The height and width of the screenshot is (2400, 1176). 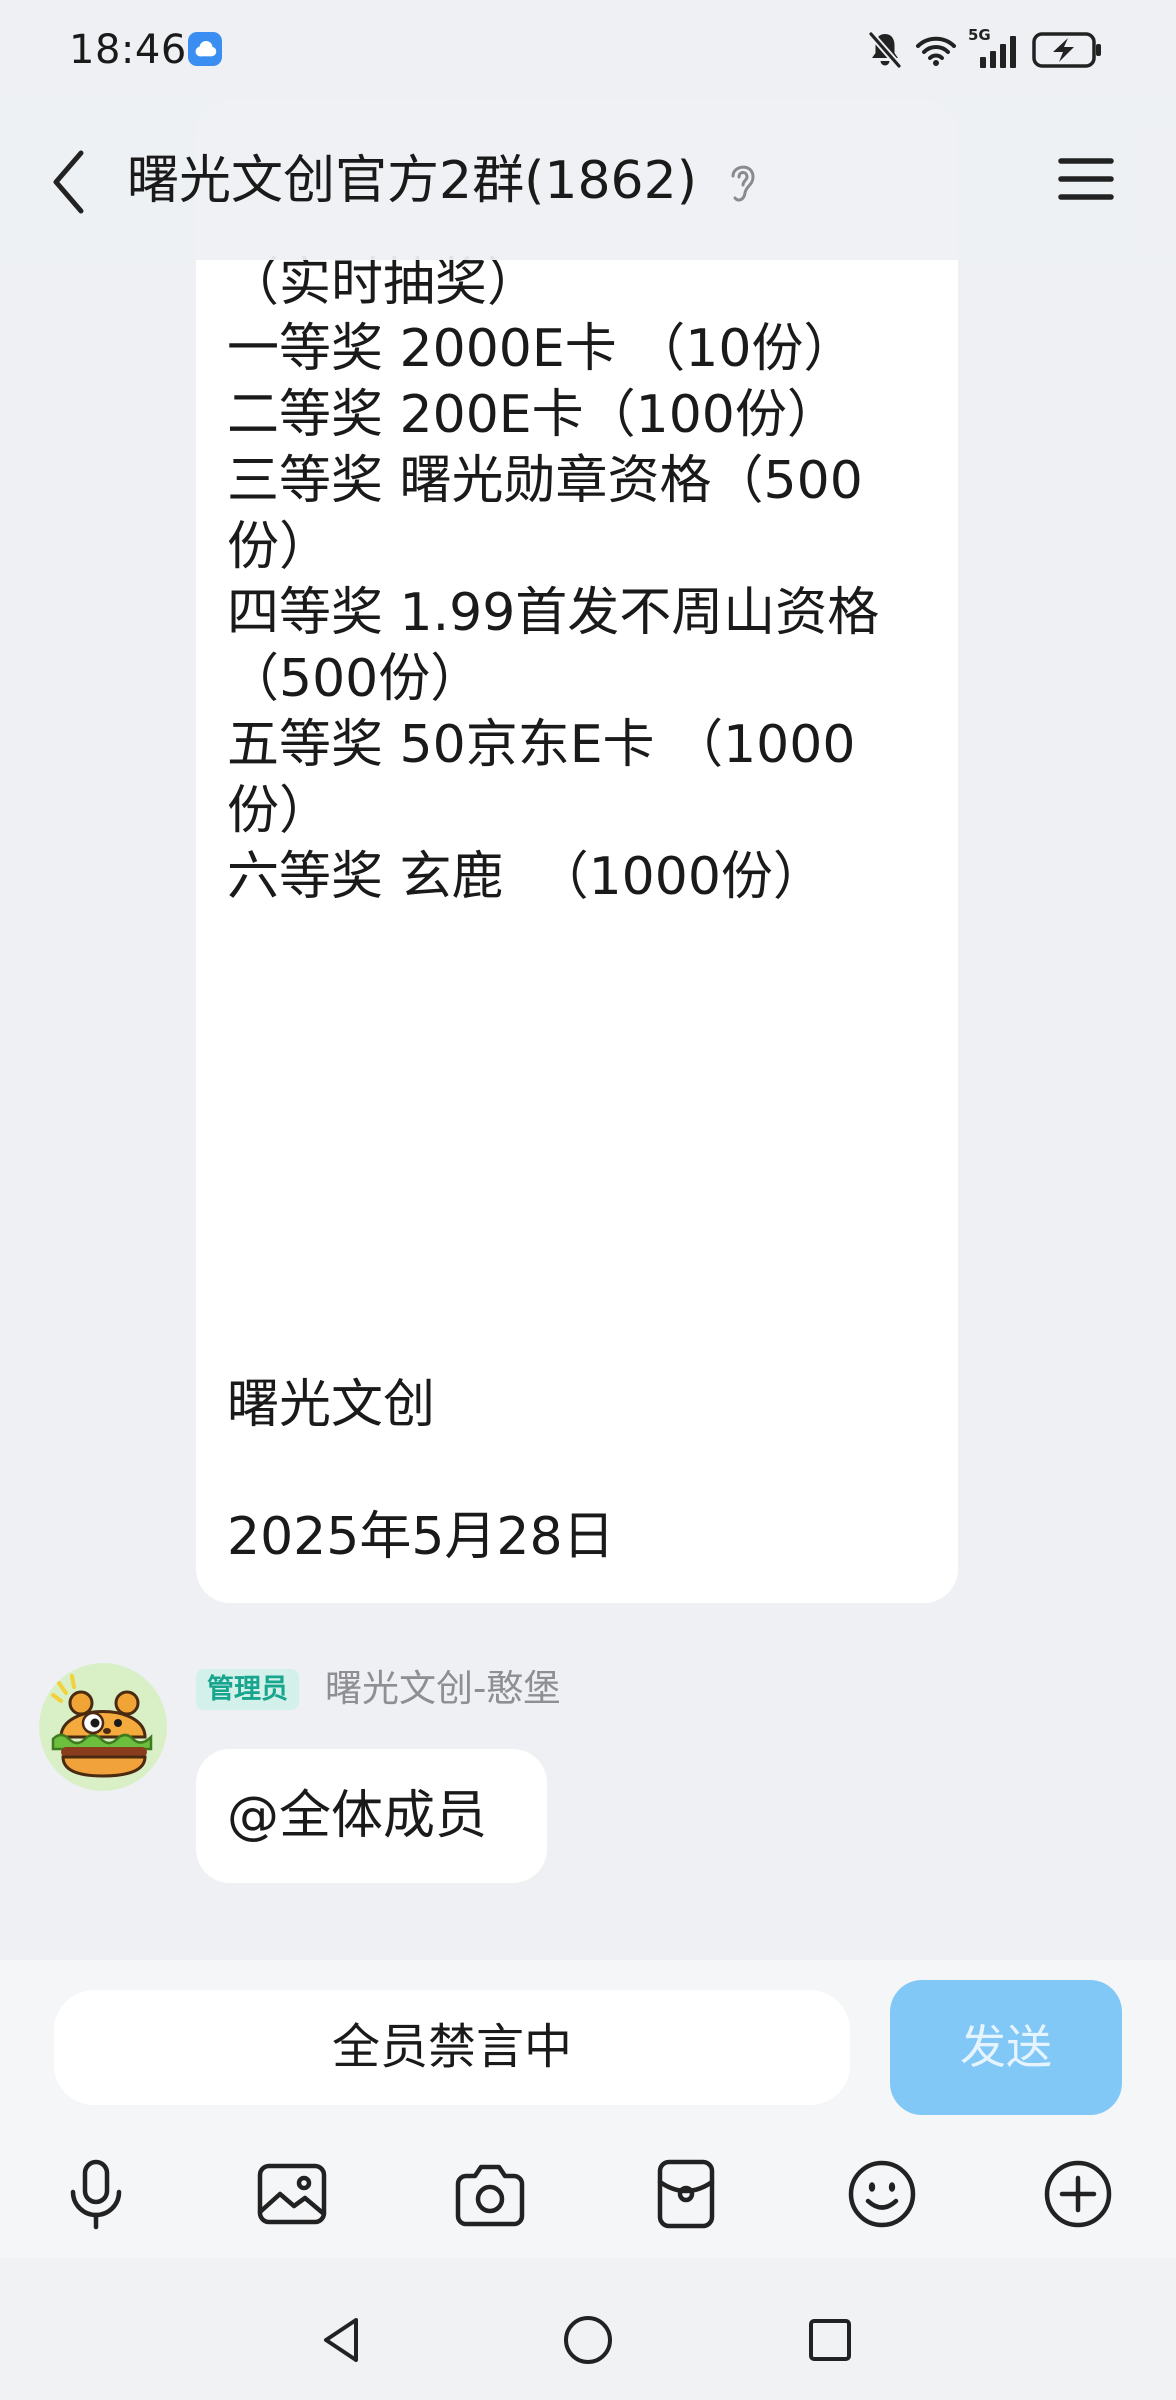 What do you see at coordinates (421, 1537) in the screenshot?
I see `message-line: 2025年5月28日` at bounding box center [421, 1537].